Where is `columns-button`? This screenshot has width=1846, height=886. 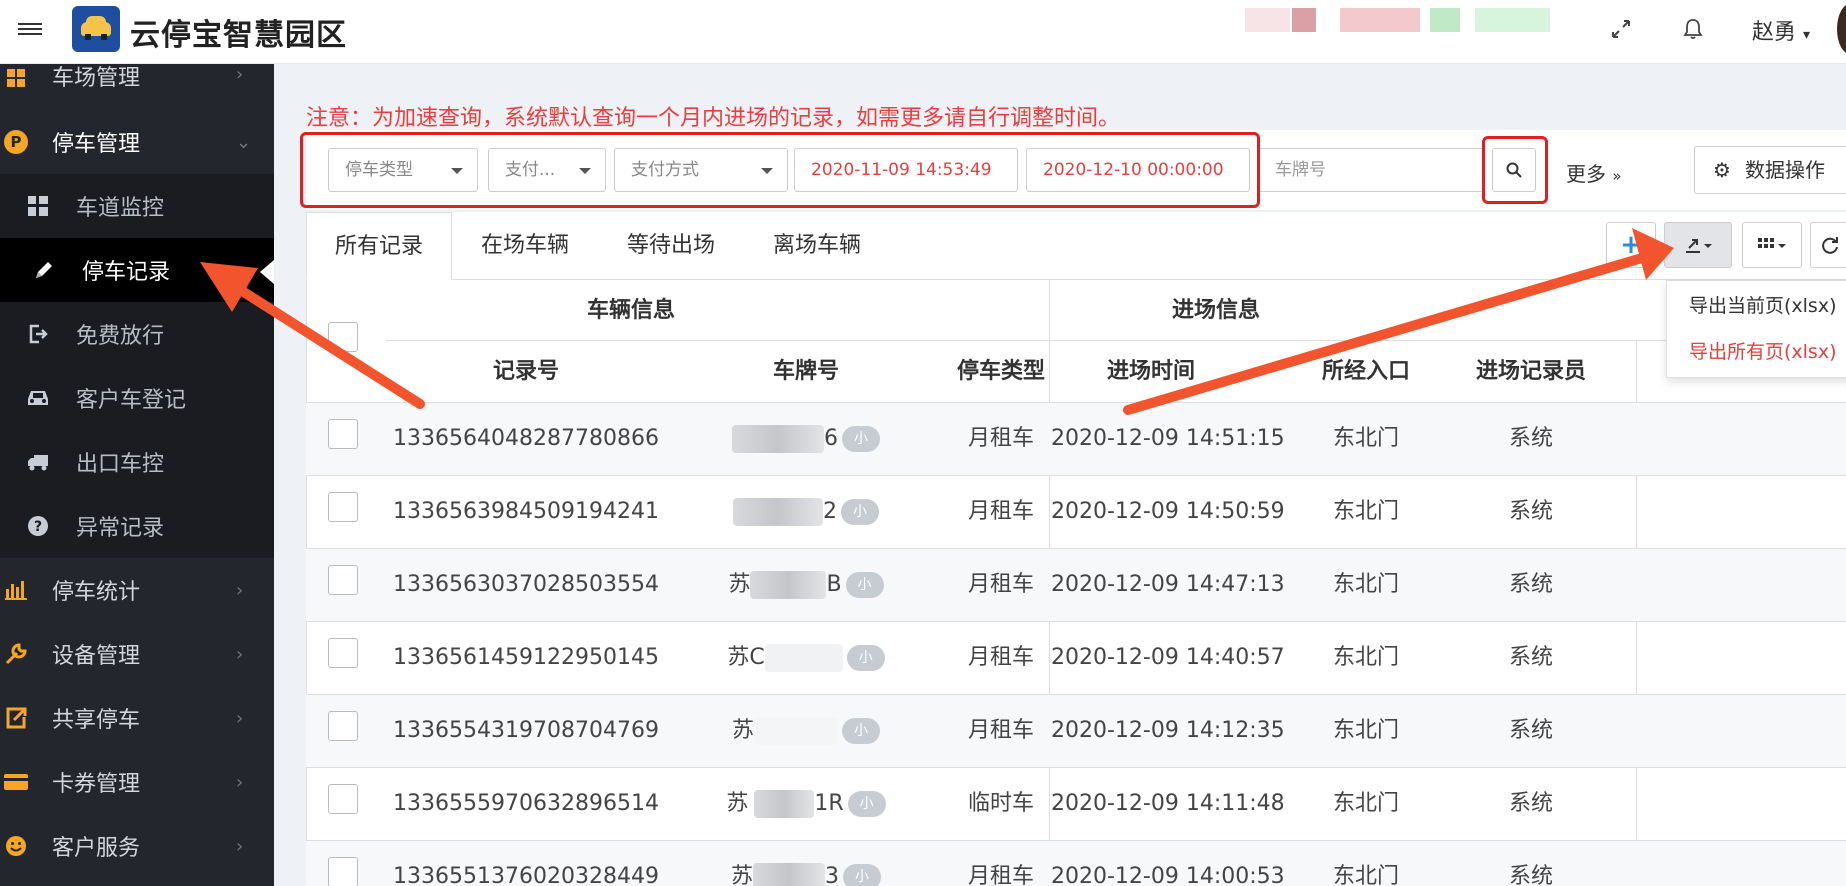
columns-button is located at coordinates (1772, 245).